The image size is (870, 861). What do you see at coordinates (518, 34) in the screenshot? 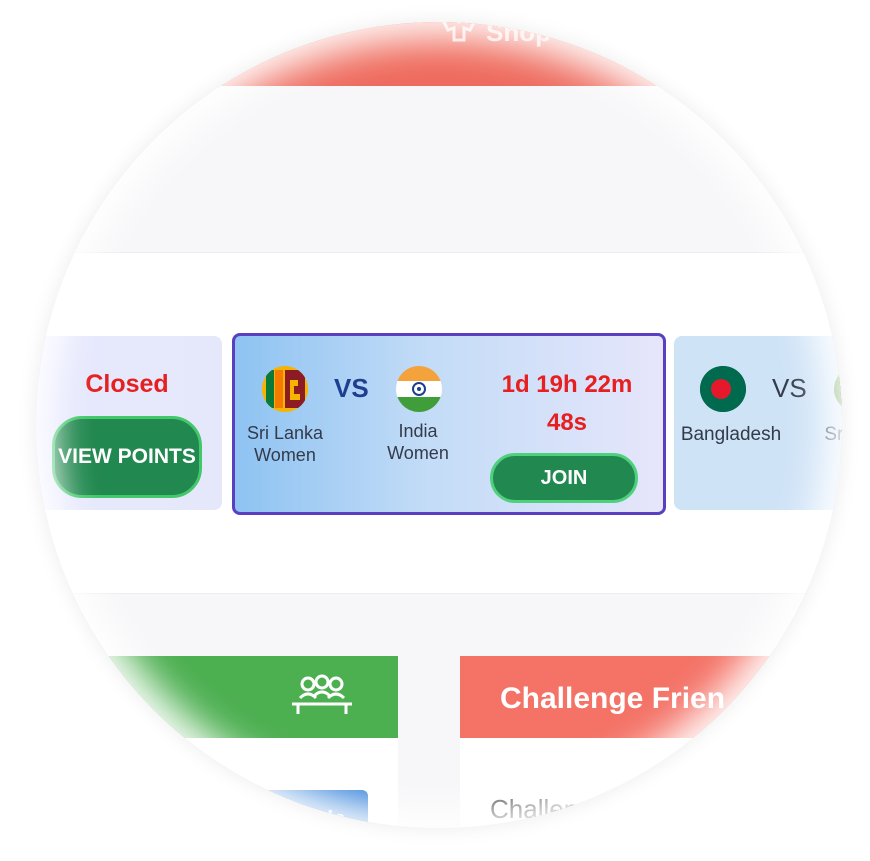
I see `nav-shop-label: Shop` at bounding box center [518, 34].